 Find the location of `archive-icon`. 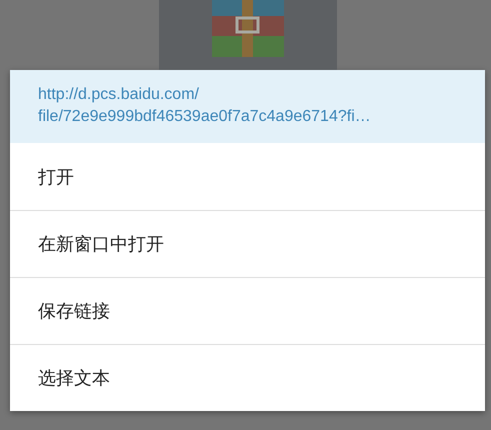

archive-icon is located at coordinates (248, 28).